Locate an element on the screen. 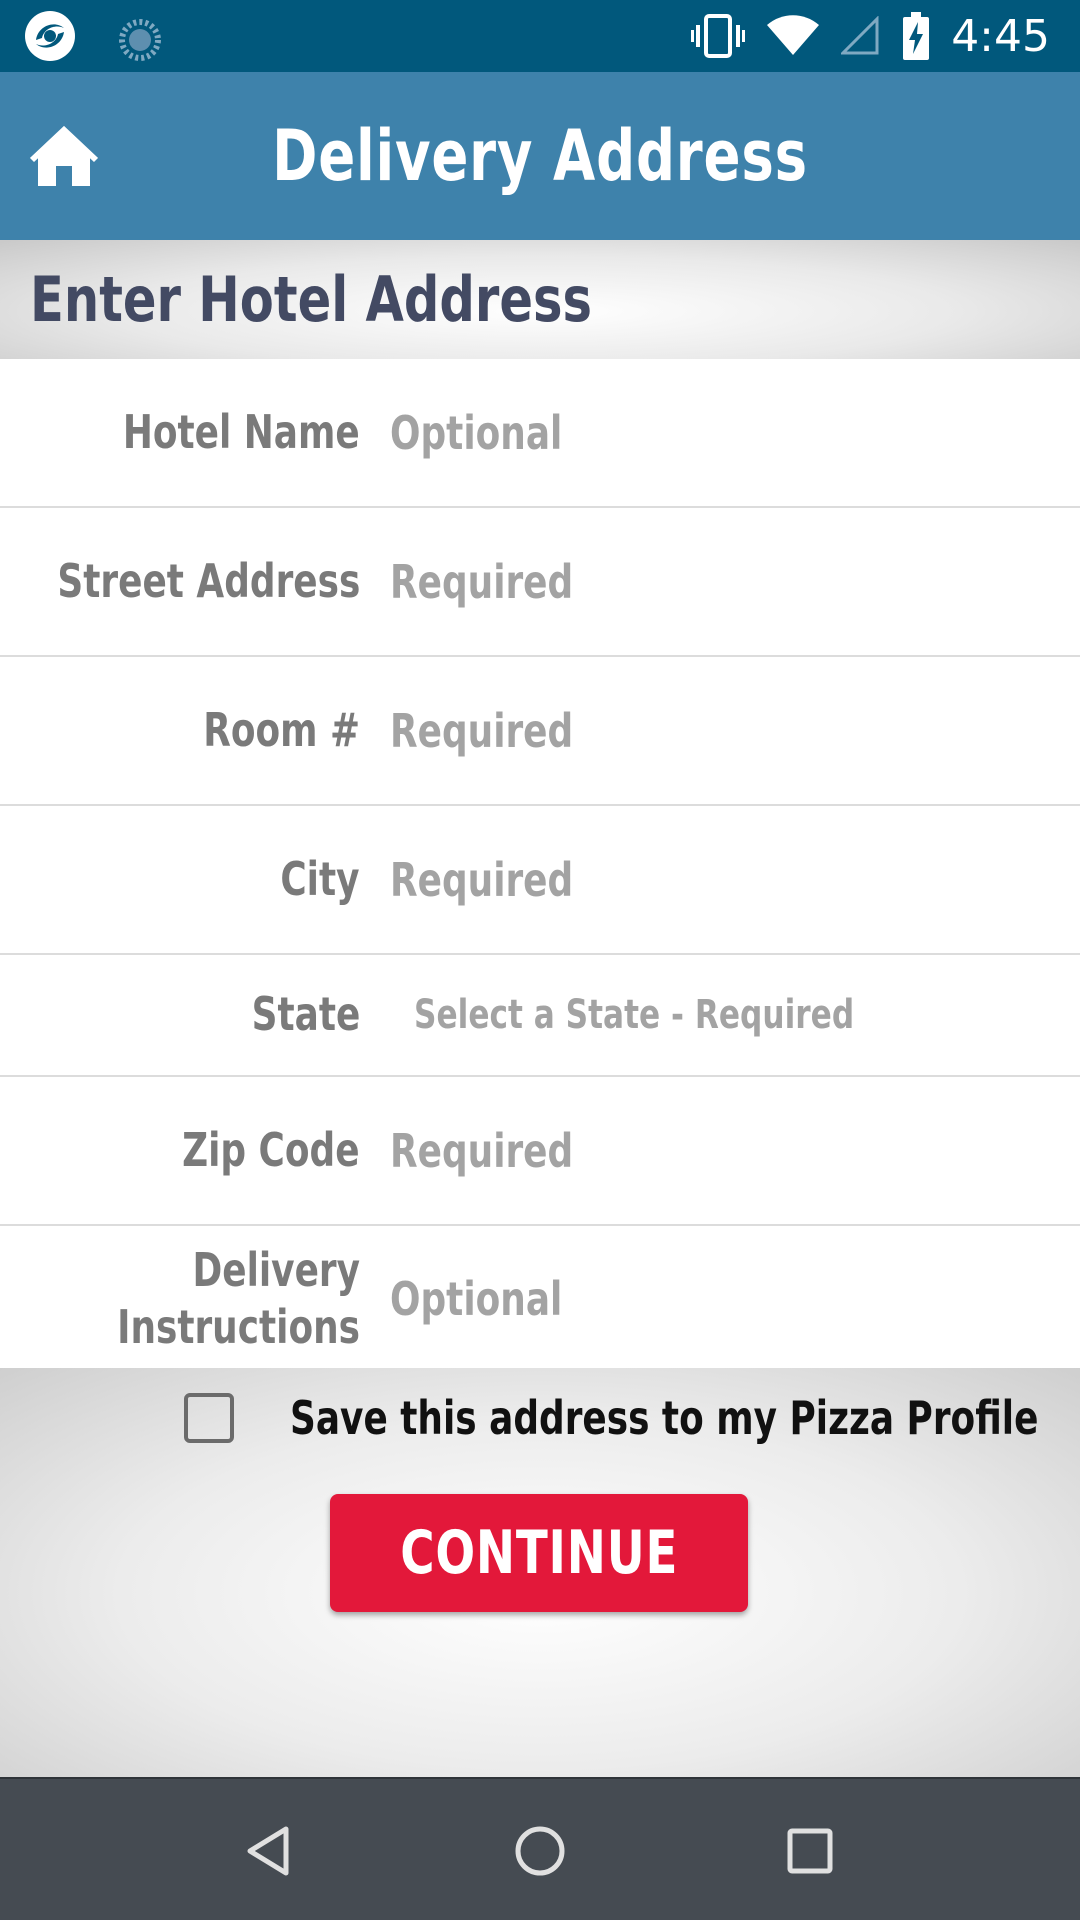  zip-code-row: Zip Code is located at coordinates (540, 1151).